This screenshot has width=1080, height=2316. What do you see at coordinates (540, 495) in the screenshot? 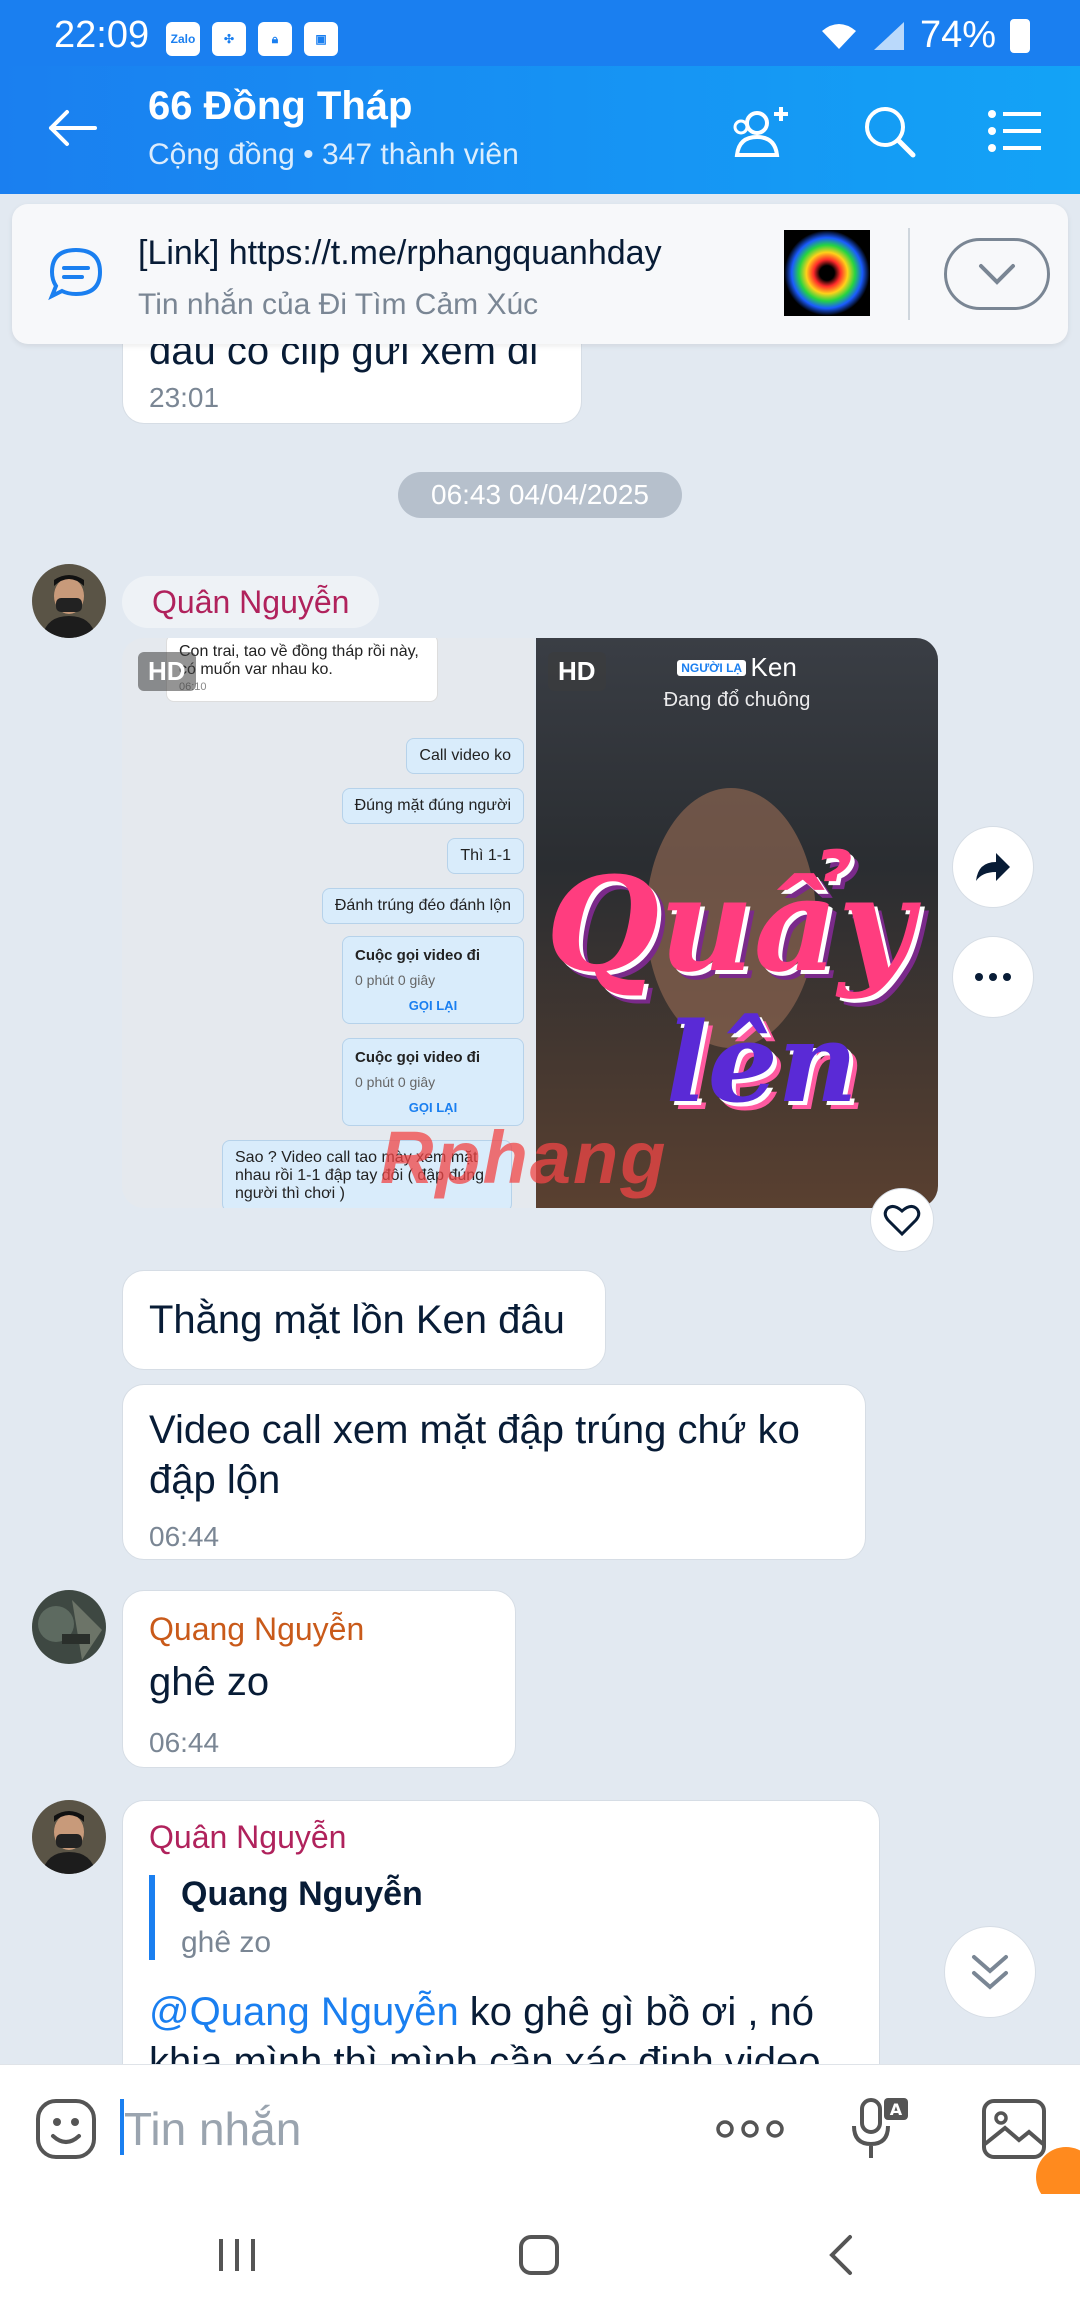
I see `date-divider: 06:43 04/04/2025` at bounding box center [540, 495].